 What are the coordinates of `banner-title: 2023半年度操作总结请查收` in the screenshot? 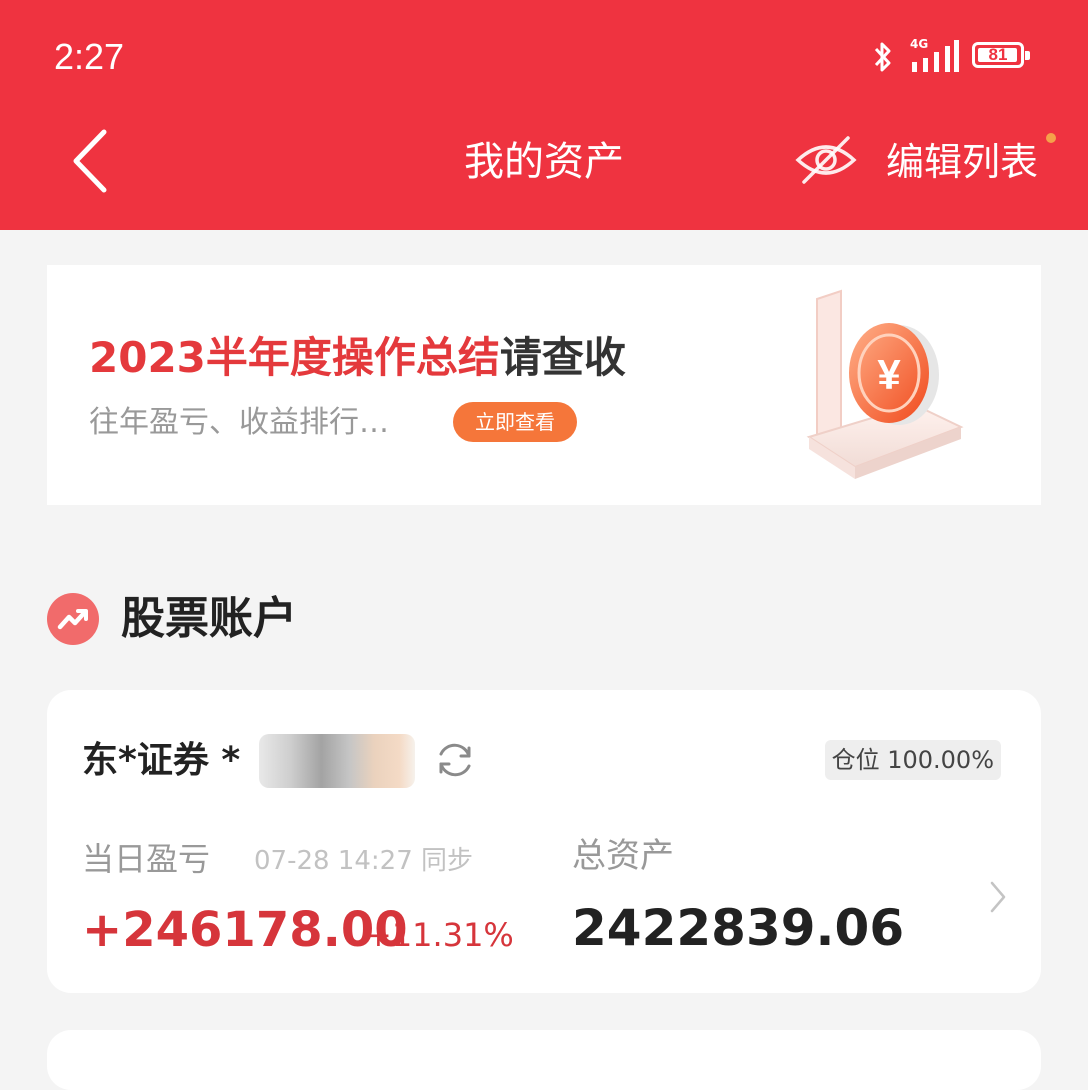 It's located at (357, 358).